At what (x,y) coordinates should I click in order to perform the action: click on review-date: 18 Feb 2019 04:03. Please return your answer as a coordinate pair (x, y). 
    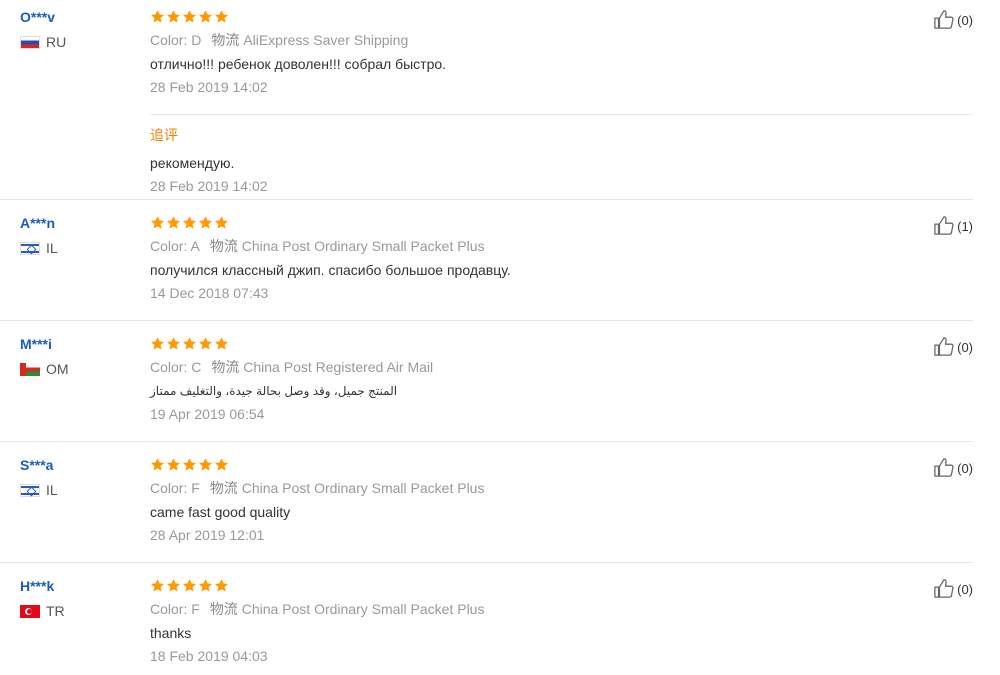
    Looking at the image, I should click on (209, 656).